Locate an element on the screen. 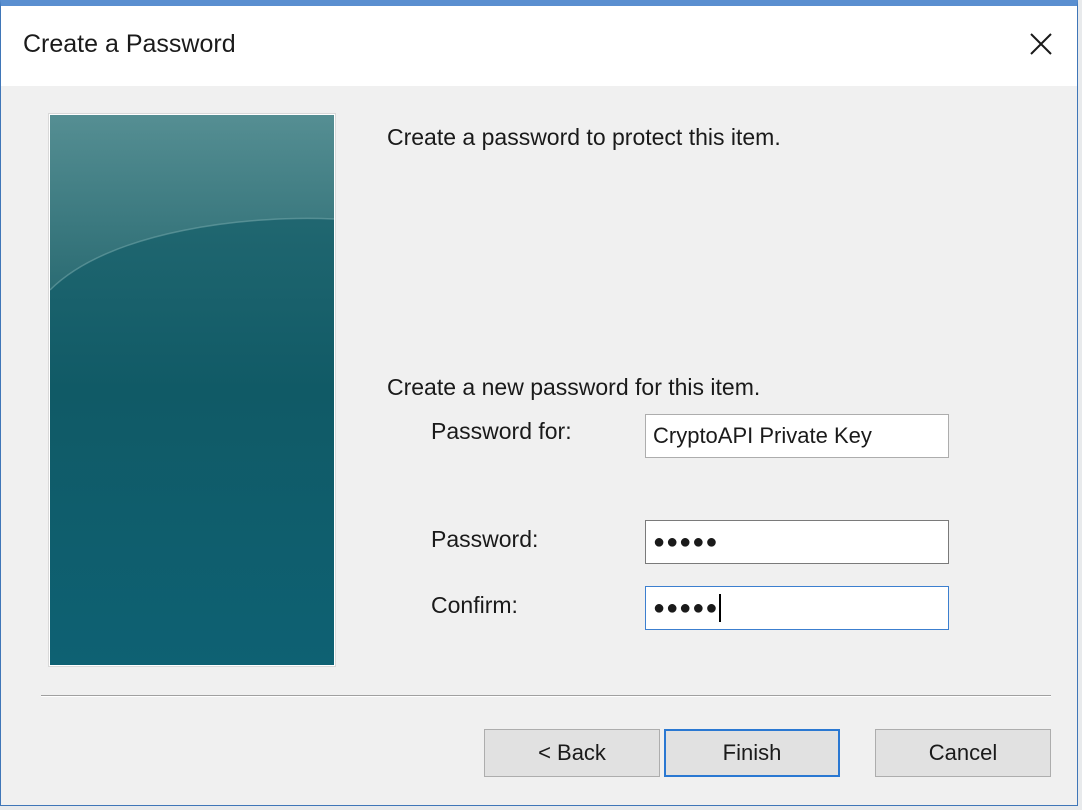  close-button is located at coordinates (1041, 44).